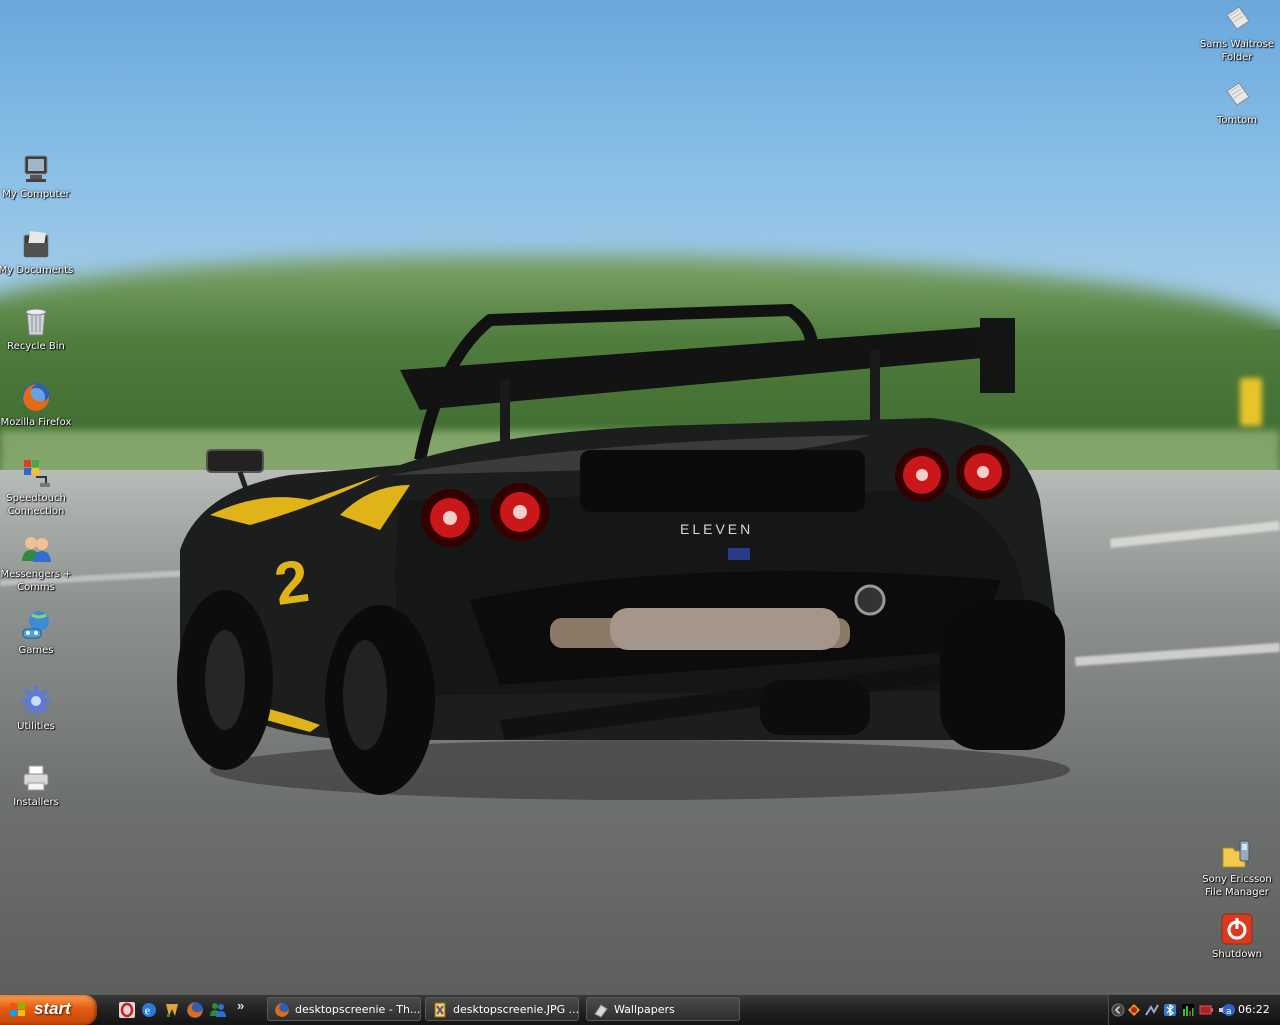 Image resolution: width=1280 pixels, height=1025 pixels. I want to click on desktop-icon-label: Sony Ericsson File Manager, so click(1237, 886).